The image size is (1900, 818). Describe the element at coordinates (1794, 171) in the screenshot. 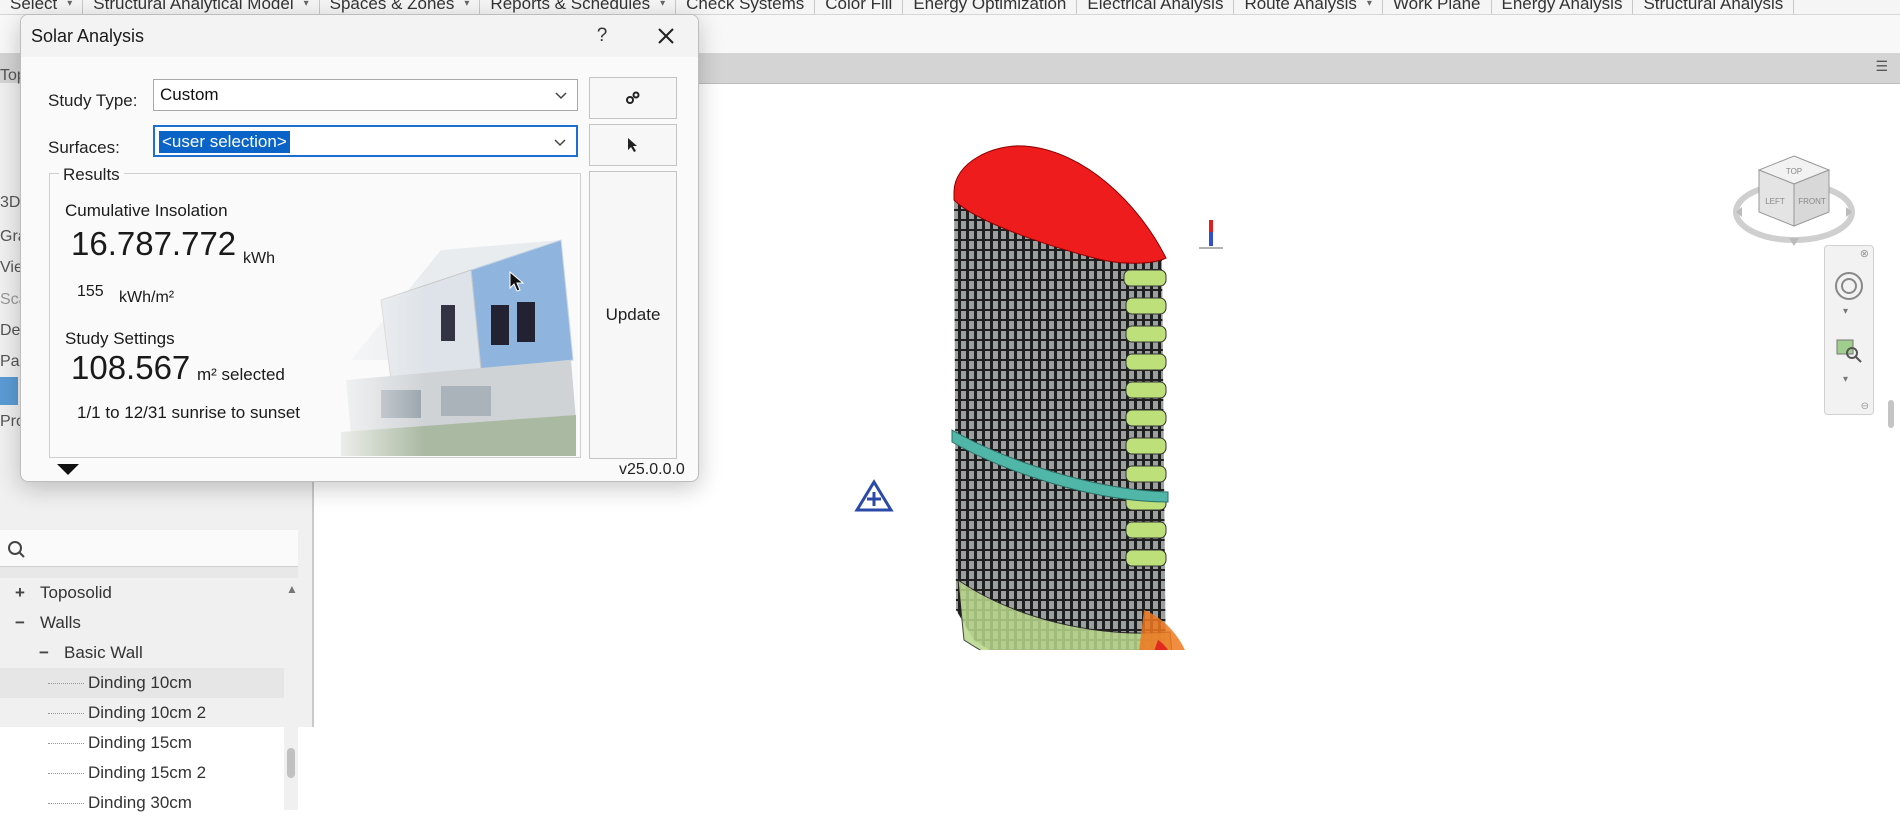

I see `viewcube-top-label: TOP` at that location.